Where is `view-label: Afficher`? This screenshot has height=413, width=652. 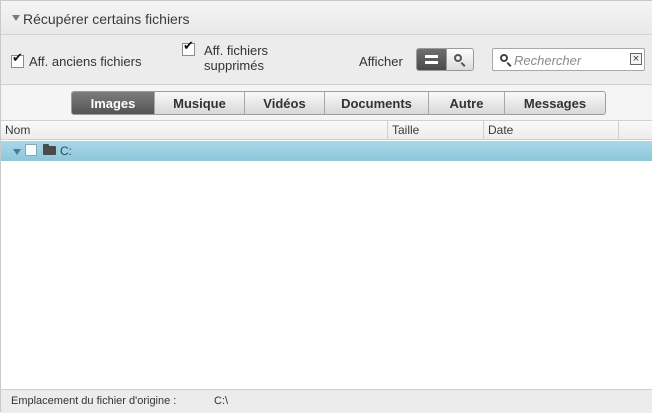 view-label: Afficher is located at coordinates (381, 61).